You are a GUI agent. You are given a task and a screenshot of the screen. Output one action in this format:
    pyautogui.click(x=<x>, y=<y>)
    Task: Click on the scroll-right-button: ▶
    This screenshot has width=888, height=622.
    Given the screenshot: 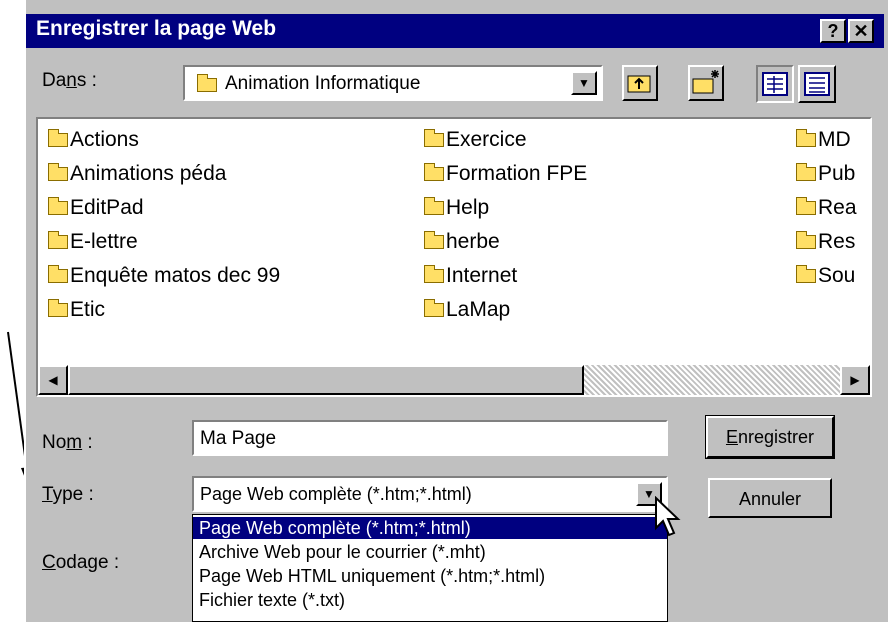 What is the action you would take?
    pyautogui.click(x=855, y=380)
    